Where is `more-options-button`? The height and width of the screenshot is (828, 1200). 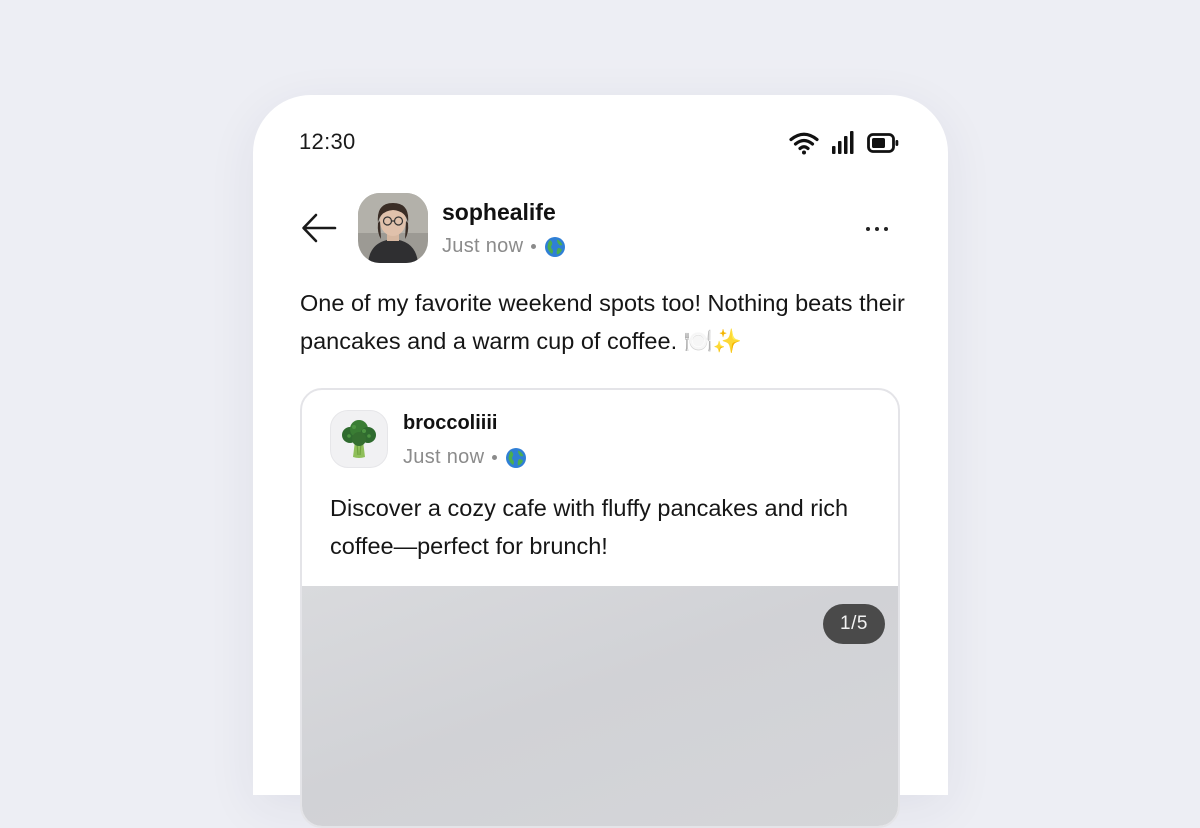
more-options-button is located at coordinates (877, 229).